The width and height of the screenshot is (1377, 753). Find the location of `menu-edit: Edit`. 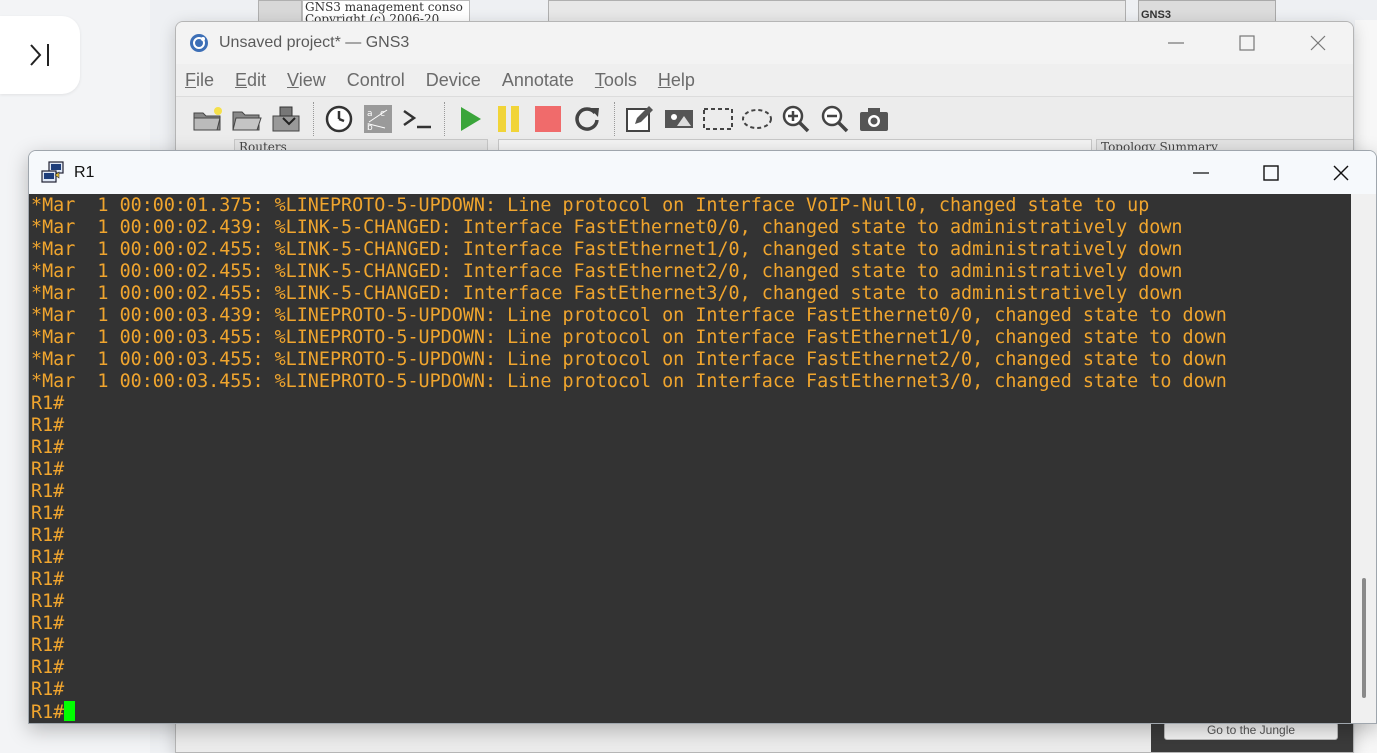

menu-edit: Edit is located at coordinates (250, 80).